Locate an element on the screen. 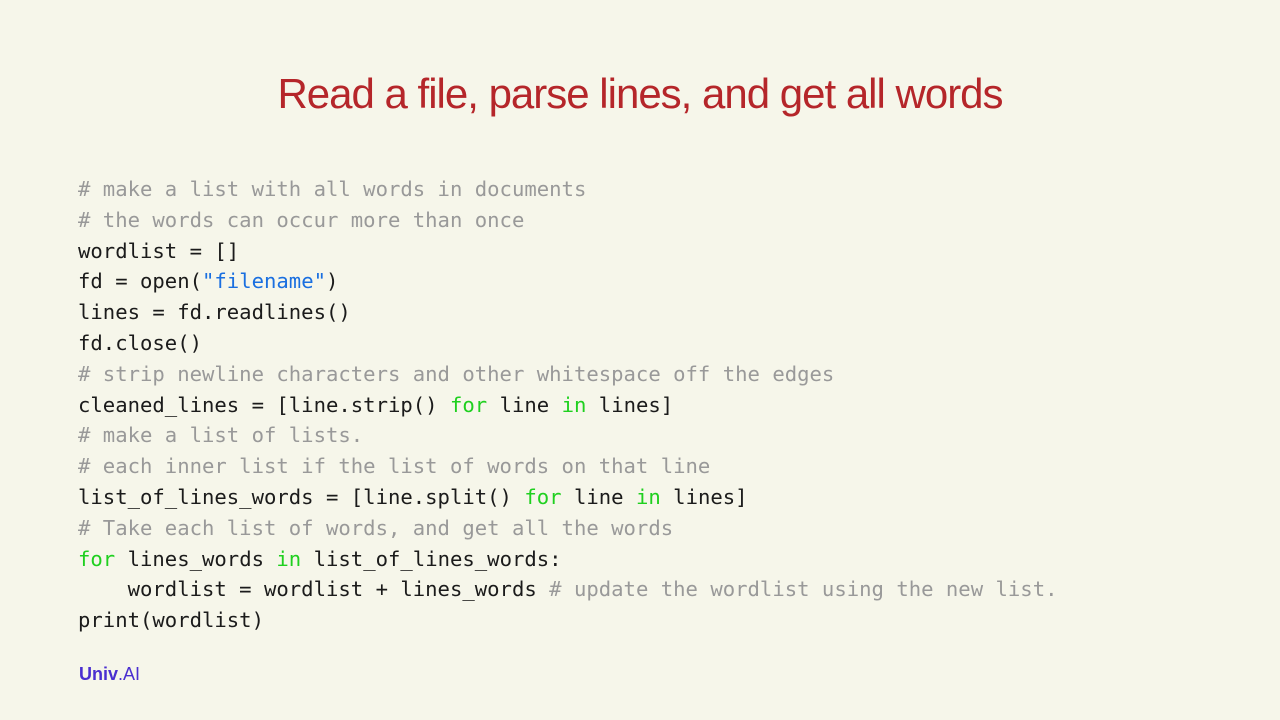  code-token-plain: lines_words is located at coordinates (196, 558).